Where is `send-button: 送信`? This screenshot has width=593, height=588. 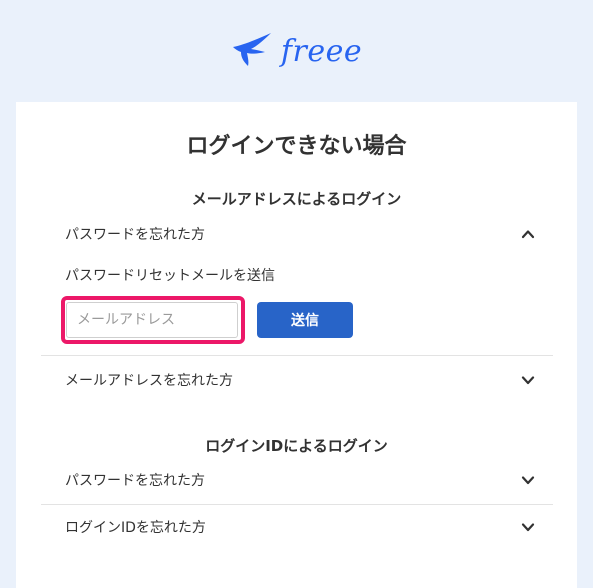
send-button: 送信 is located at coordinates (305, 320).